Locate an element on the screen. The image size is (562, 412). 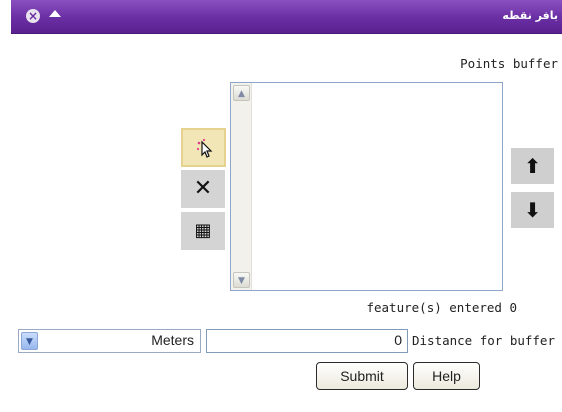
window-titlebar: × بافر نقطه is located at coordinates (286, 17).